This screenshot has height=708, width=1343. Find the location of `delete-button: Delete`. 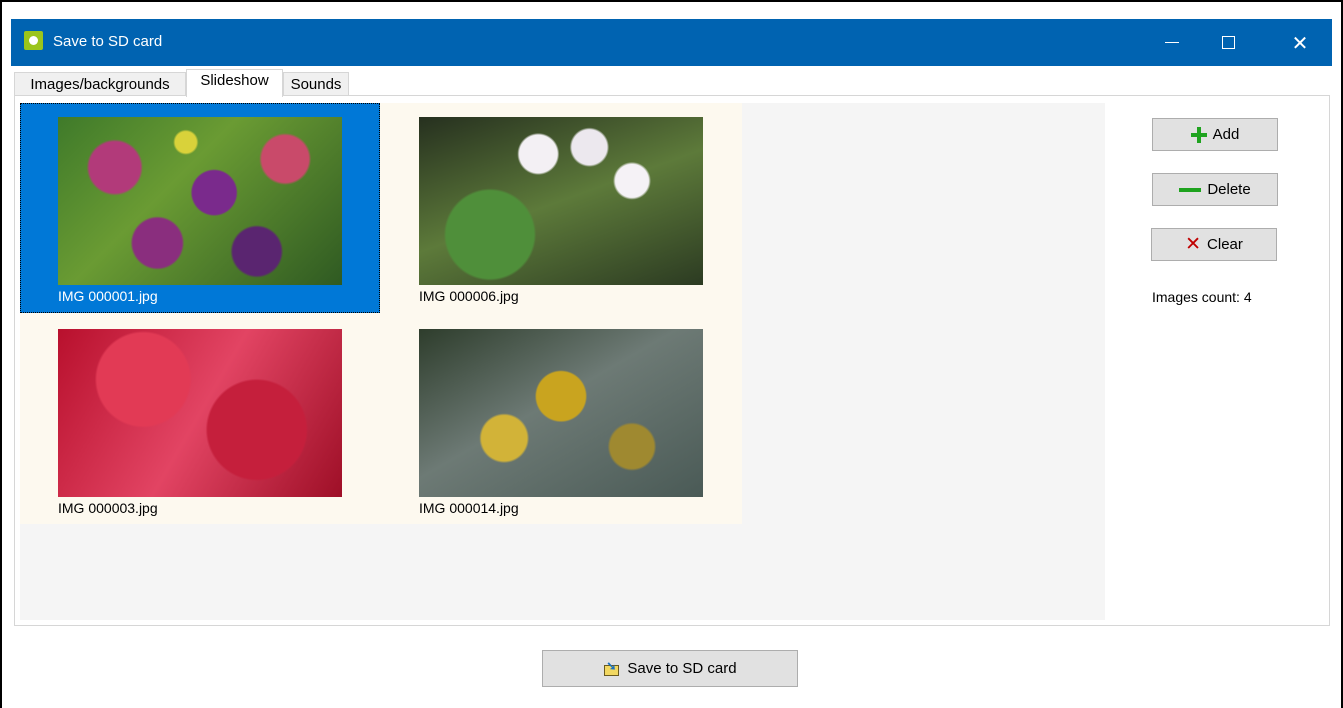

delete-button: Delete is located at coordinates (1215, 189).